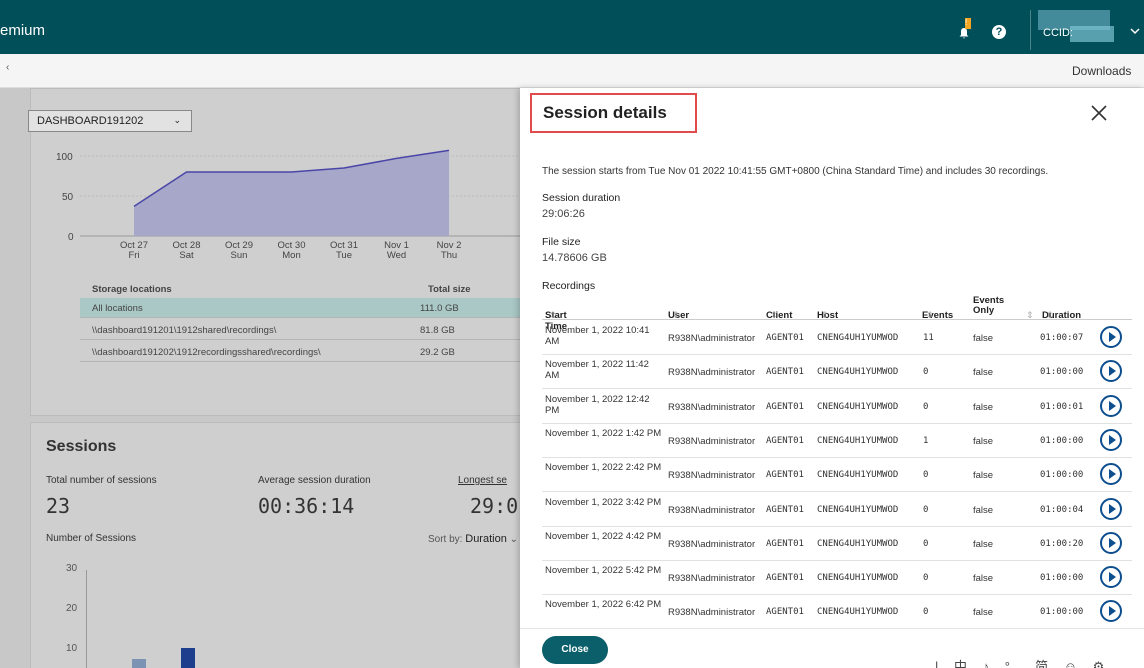 The image size is (1144, 668). Describe the element at coordinates (597, 370) in the screenshot. I see `recording-start-time: November 1, 2022 11:42 AM` at that location.